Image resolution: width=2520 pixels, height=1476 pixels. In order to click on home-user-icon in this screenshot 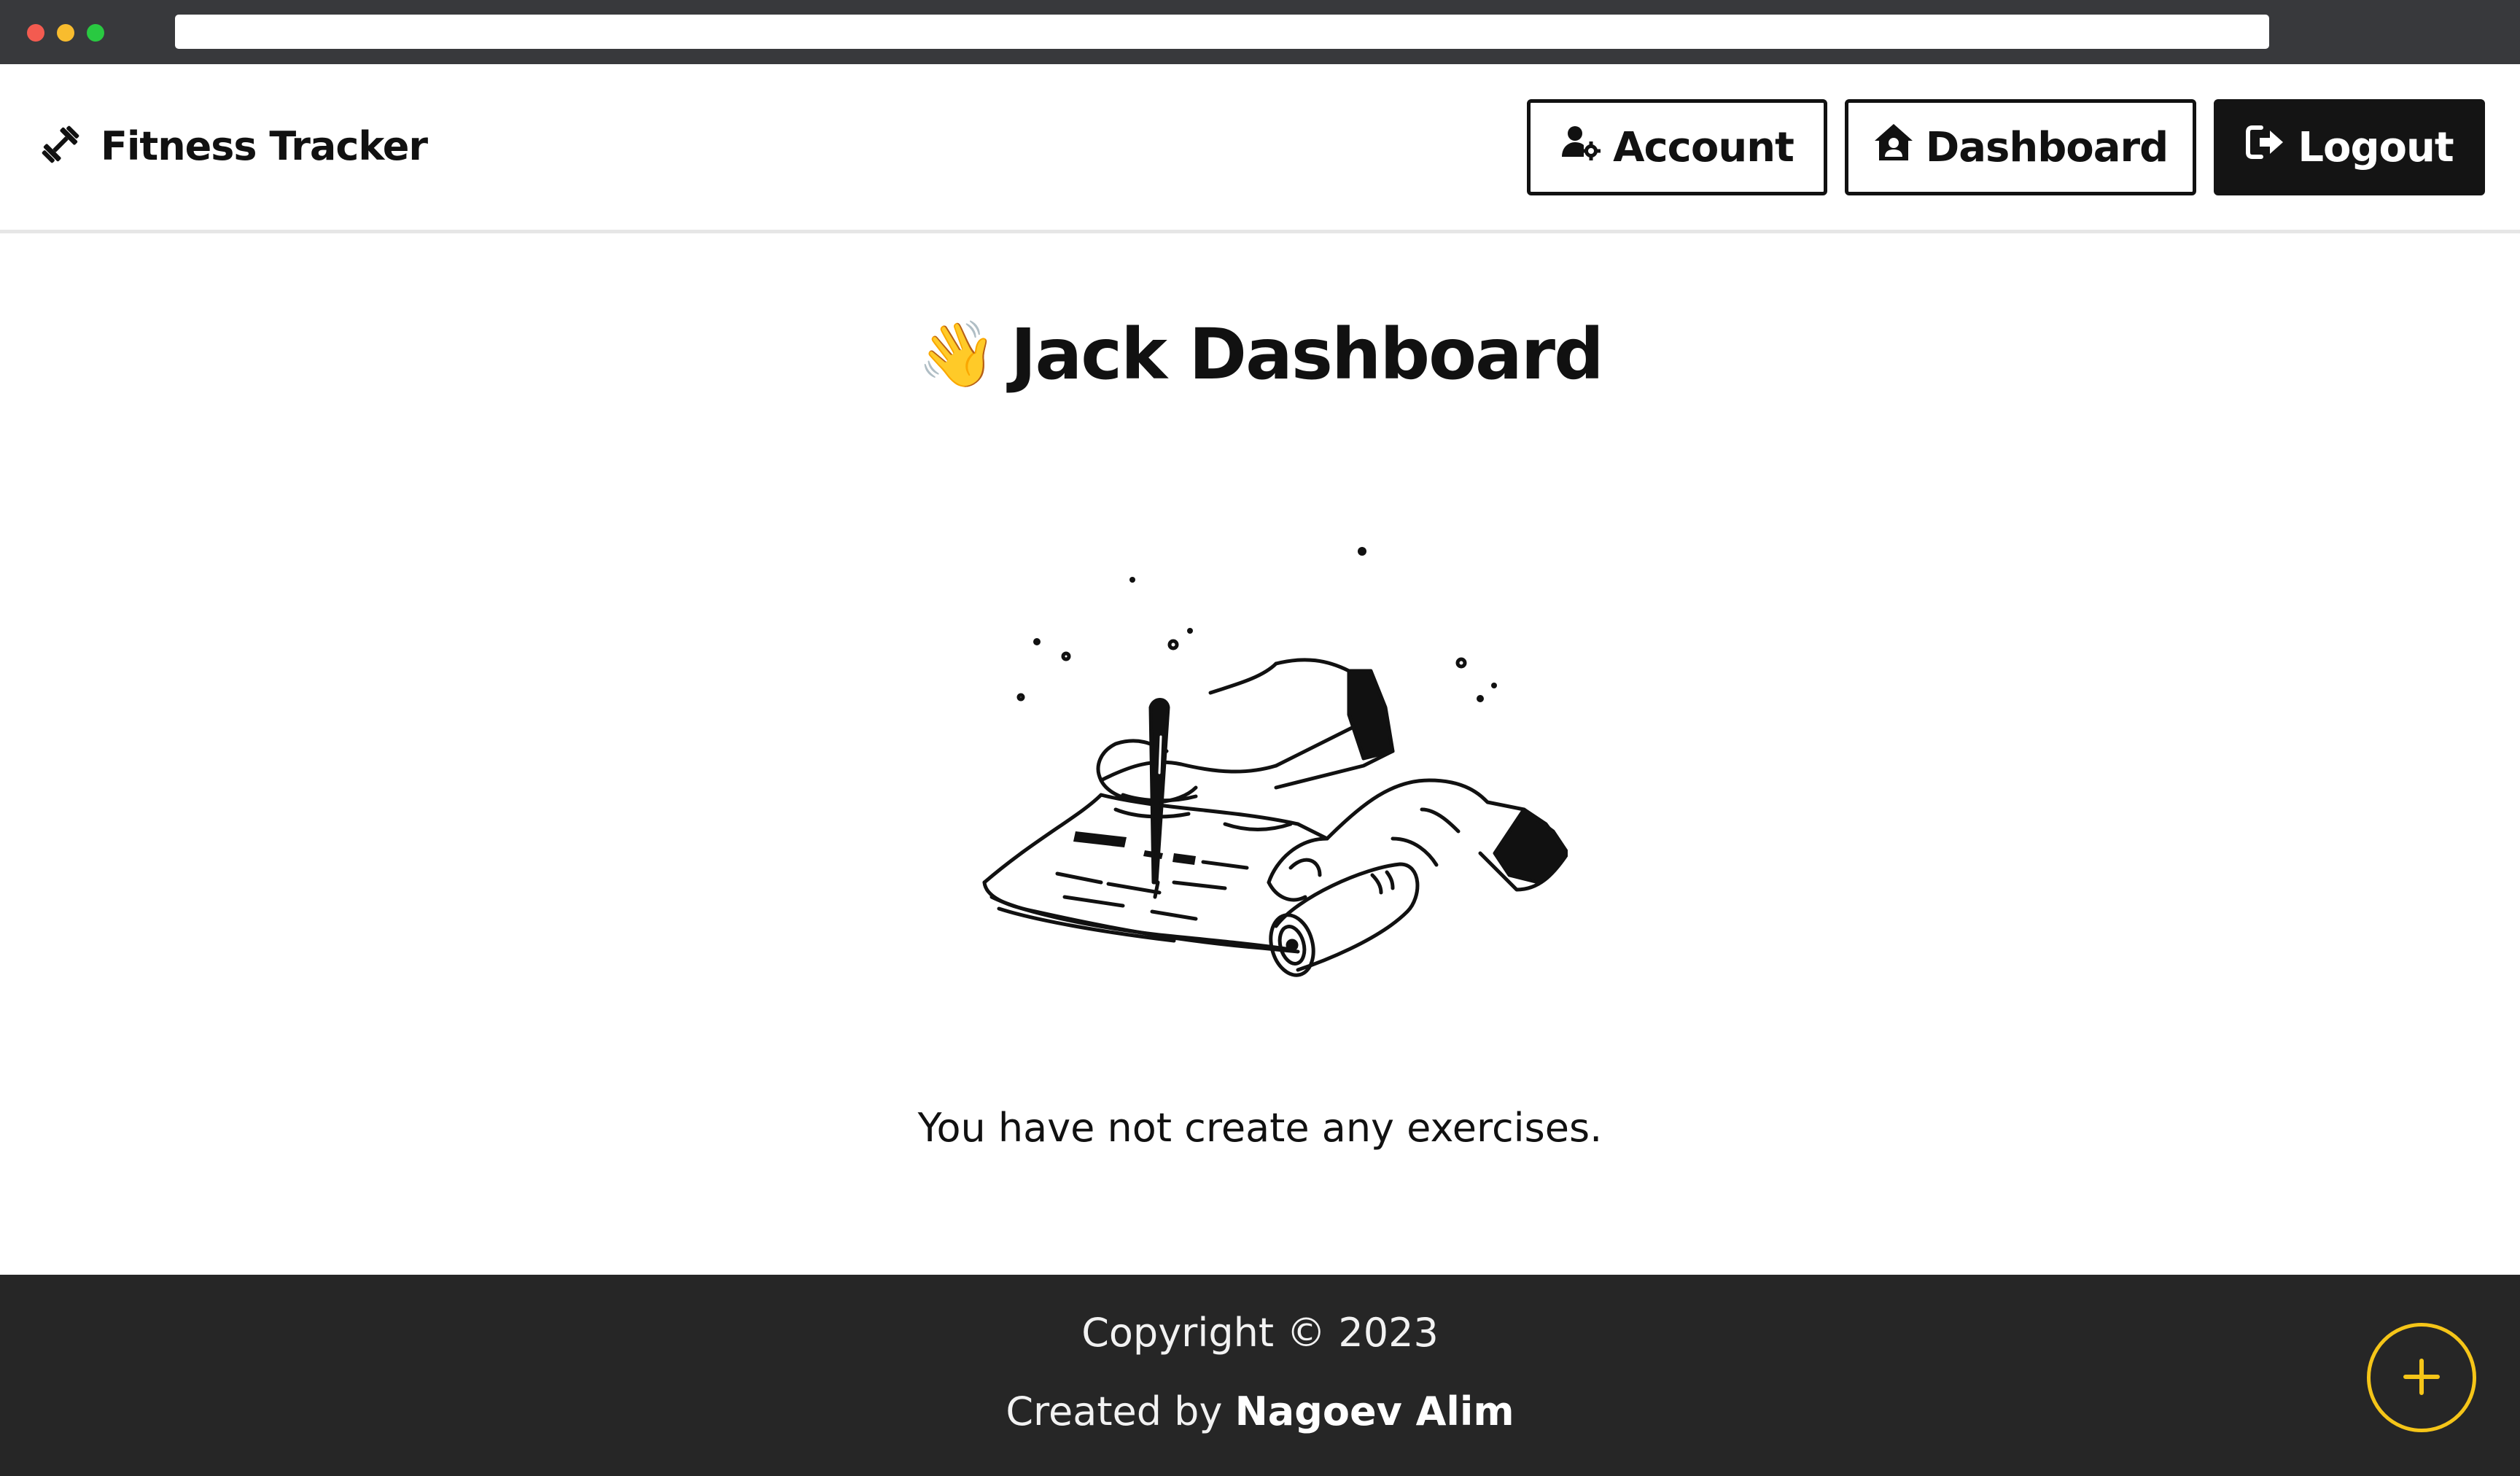, I will do `click(1893, 147)`.